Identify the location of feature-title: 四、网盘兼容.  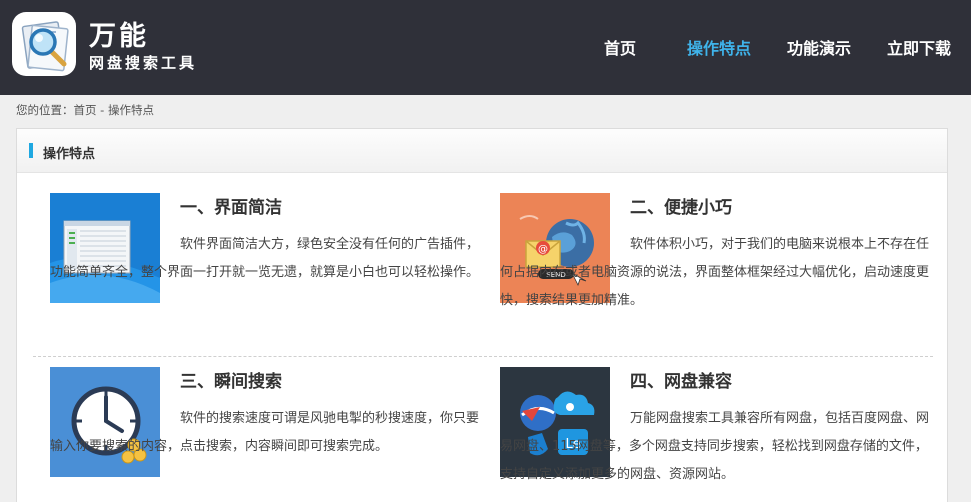
(681, 382).